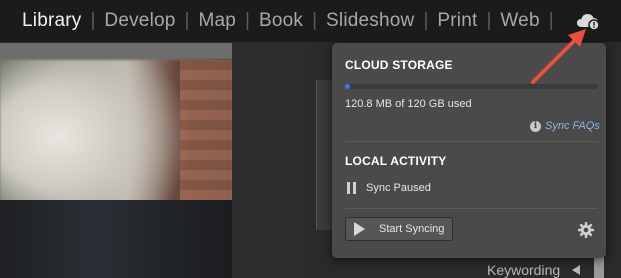 The height and width of the screenshot is (278, 621). I want to click on module-map: Map, so click(217, 21).